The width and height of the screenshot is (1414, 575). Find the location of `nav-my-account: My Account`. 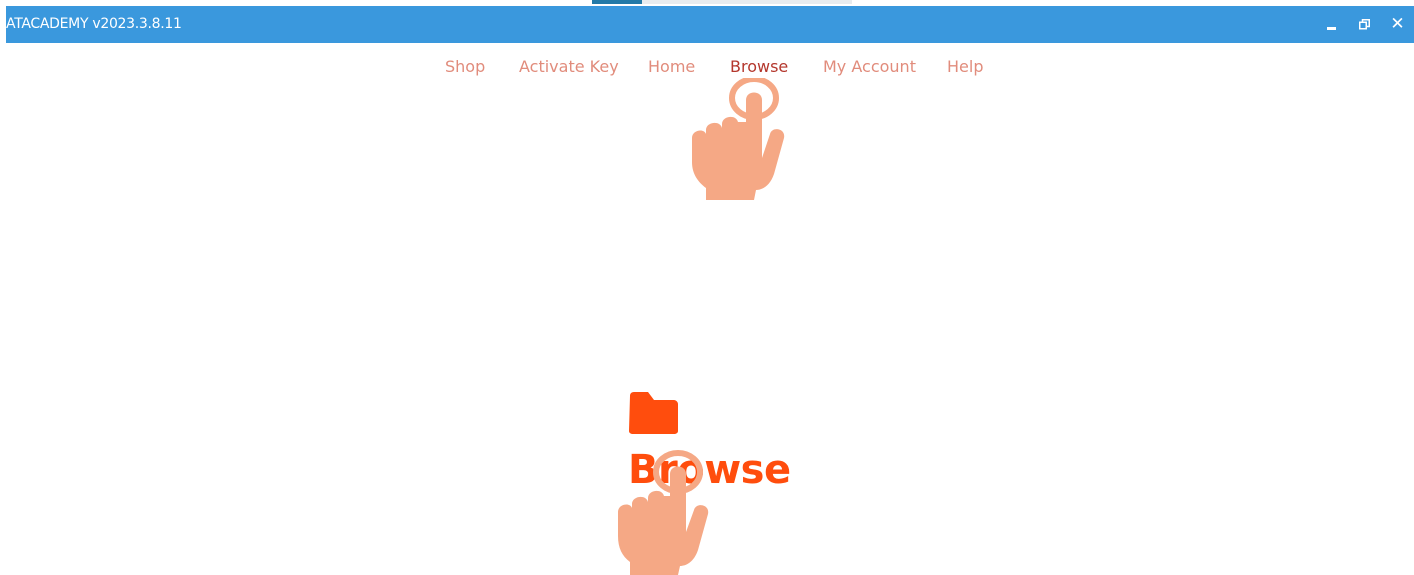

nav-my-account: My Account is located at coordinates (869, 67).